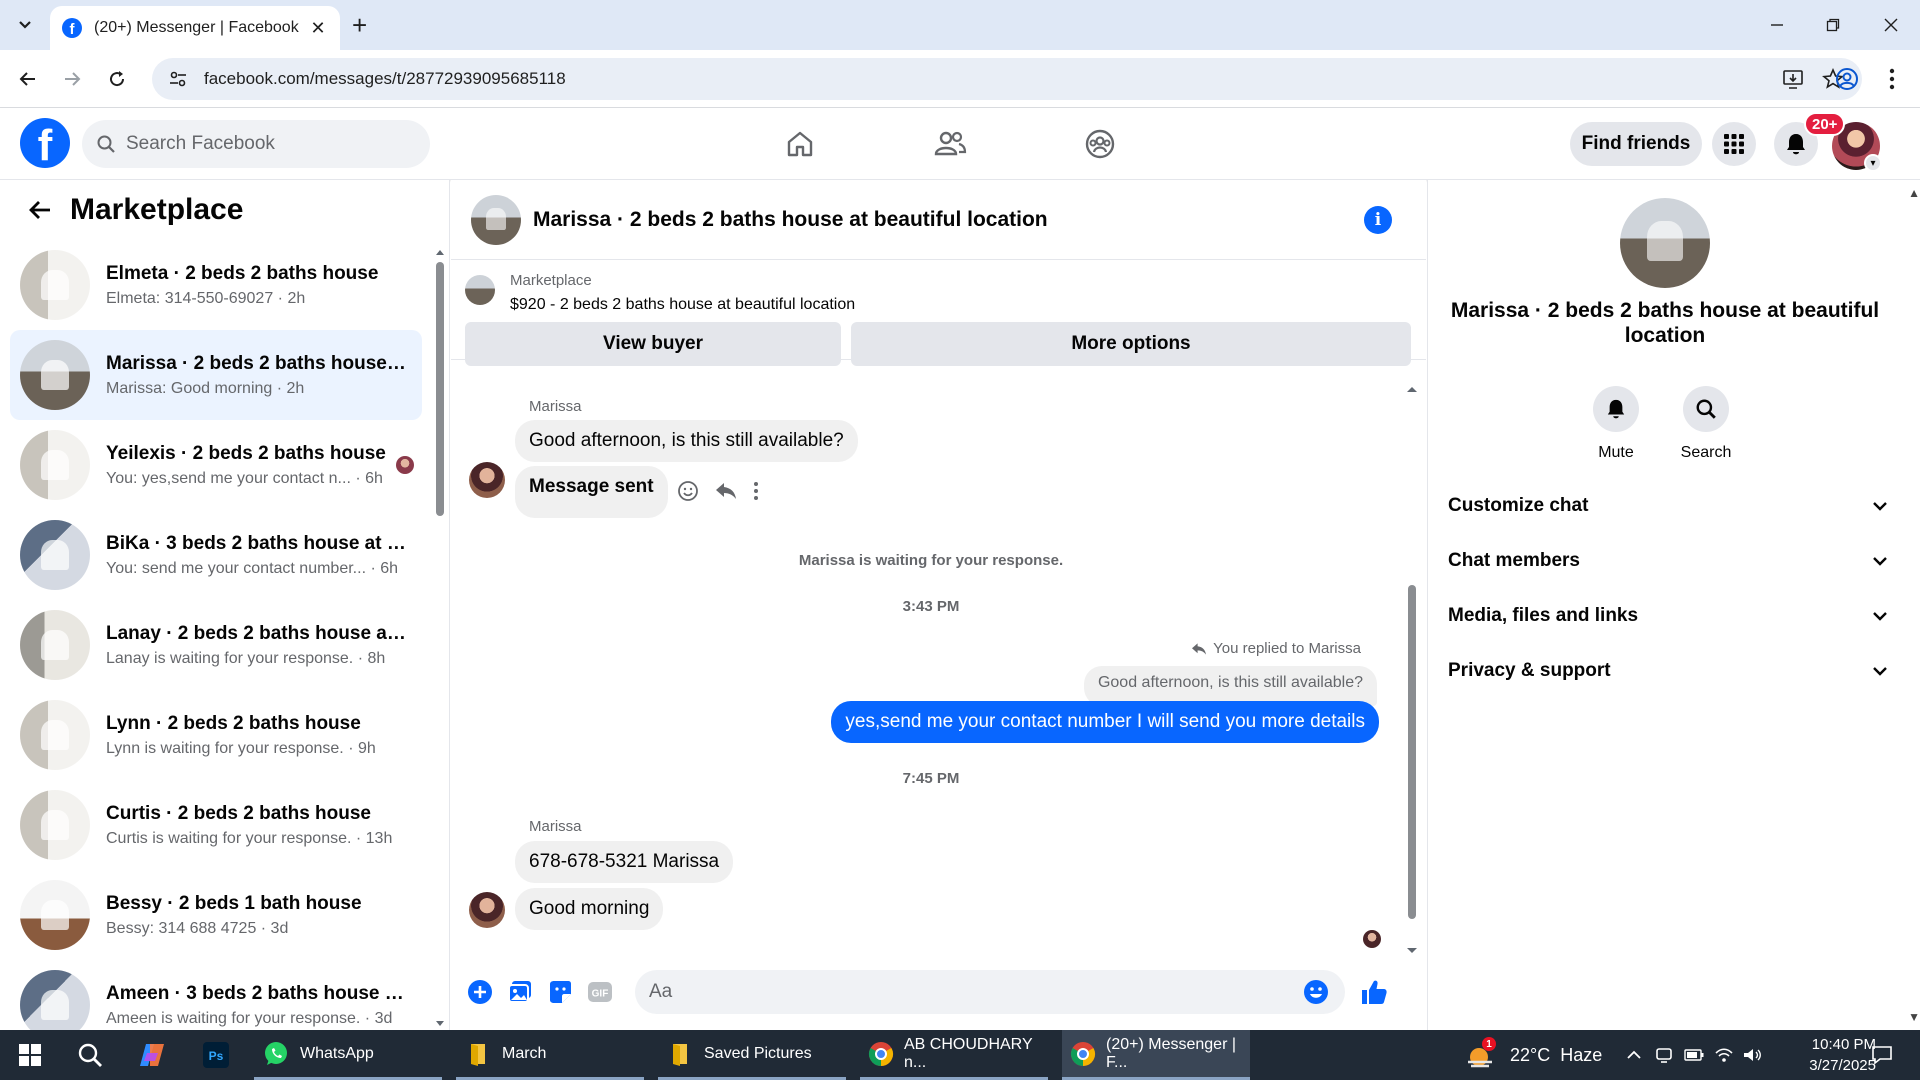 The width and height of the screenshot is (1920, 1080). Describe the element at coordinates (1873, 163) in the screenshot. I see `account-dropdown-chevron-icon: ▾` at that location.